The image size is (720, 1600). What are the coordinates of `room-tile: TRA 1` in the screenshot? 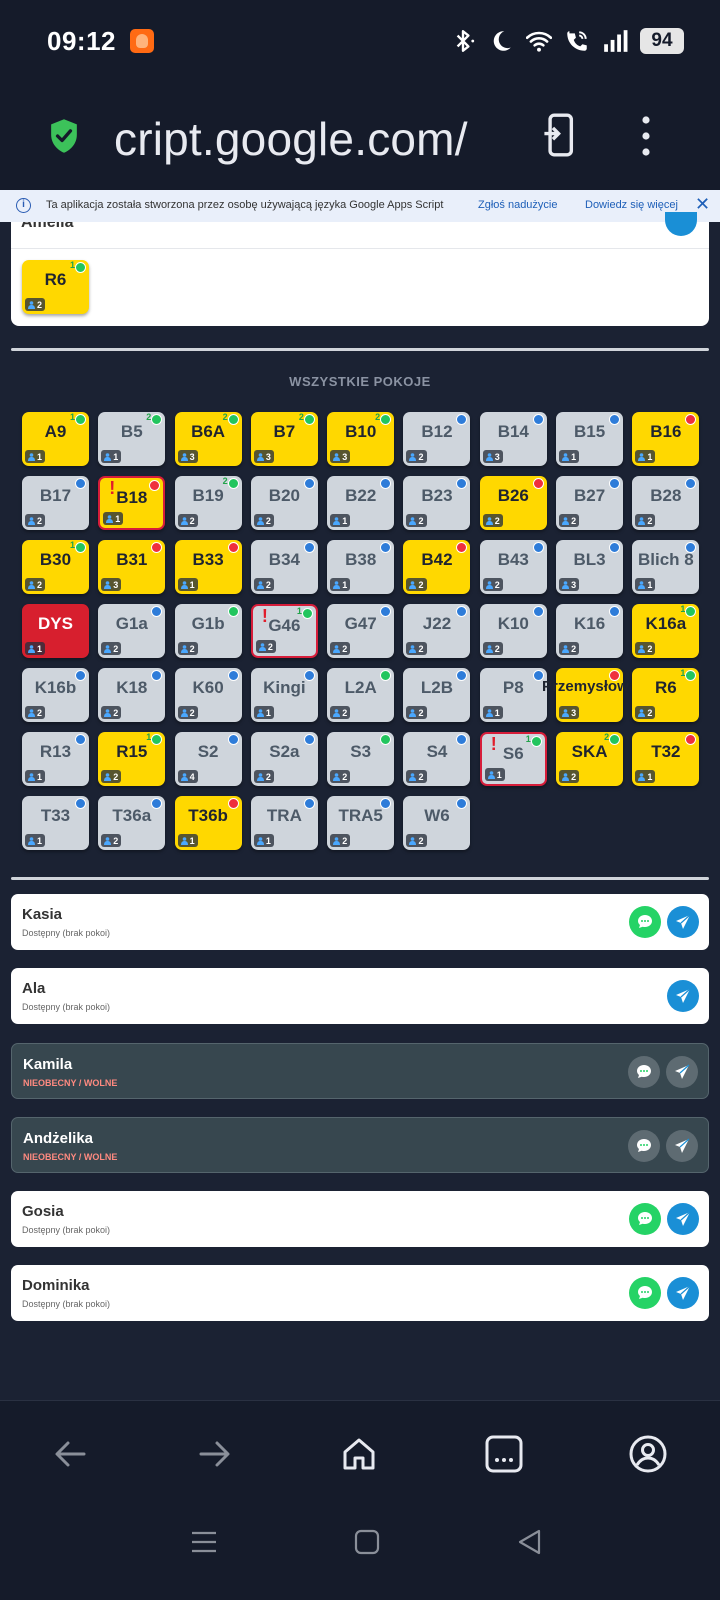 It's located at (284, 823).